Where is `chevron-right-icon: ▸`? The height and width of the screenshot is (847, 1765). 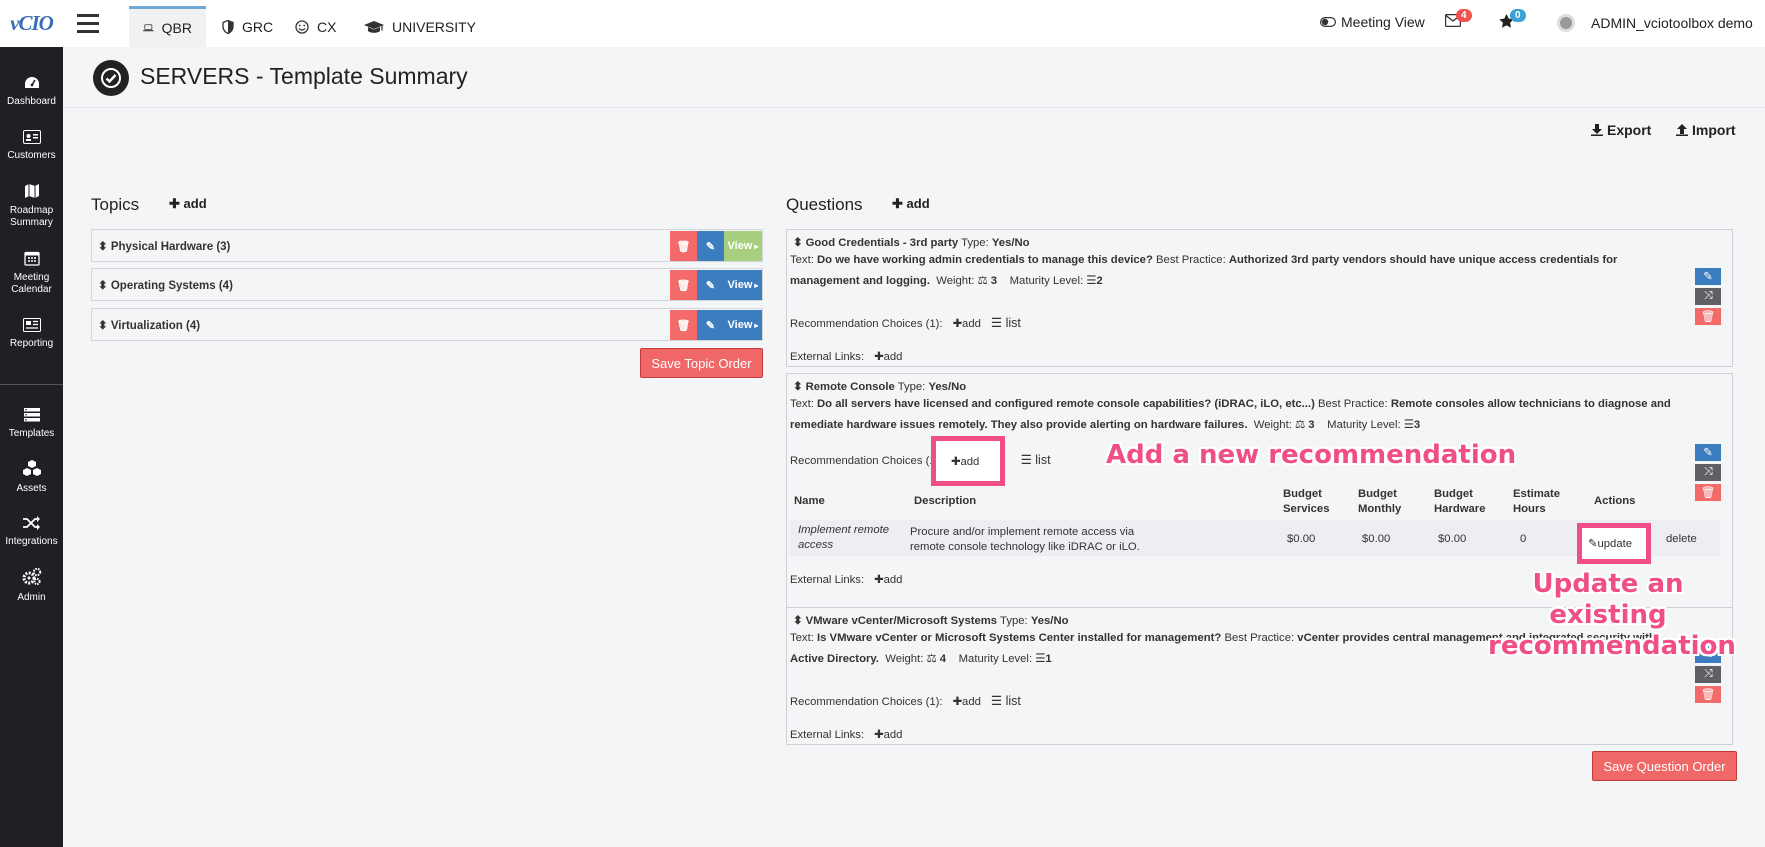 chevron-right-icon: ▸ is located at coordinates (756, 285).